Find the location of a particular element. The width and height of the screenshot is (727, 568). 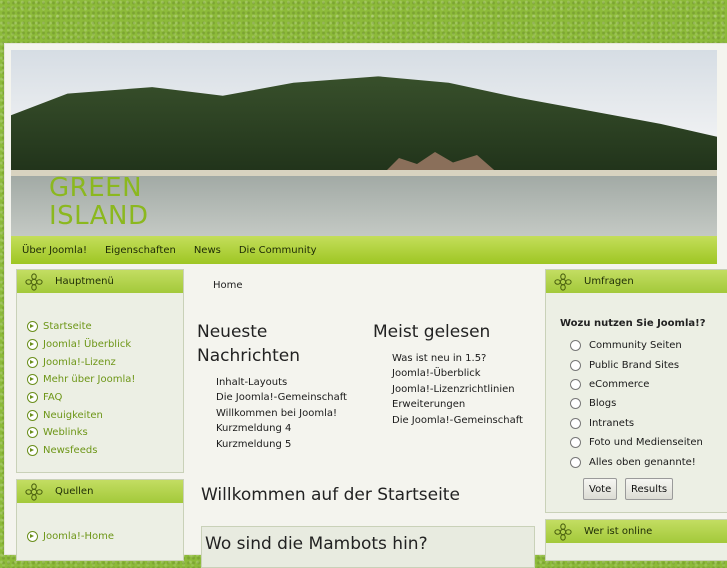

results-button: Results is located at coordinates (649, 489).